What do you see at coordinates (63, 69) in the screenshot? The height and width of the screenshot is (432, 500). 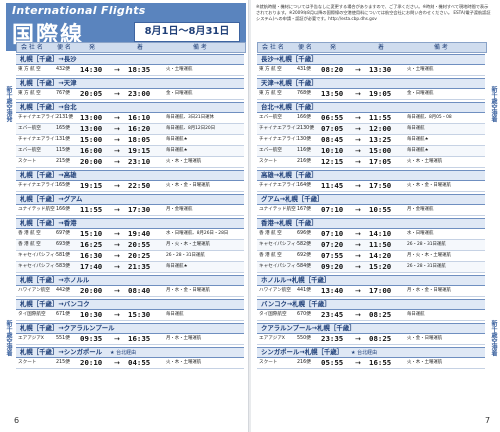 I see `flight-number: 432便` at bounding box center [63, 69].